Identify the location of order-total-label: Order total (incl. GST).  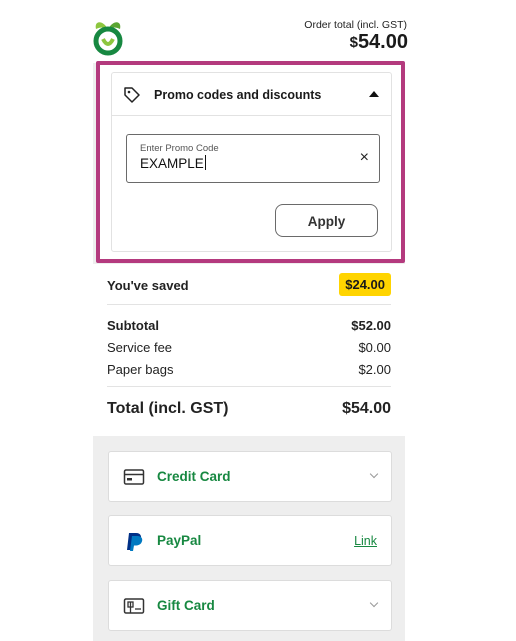
(355, 25).